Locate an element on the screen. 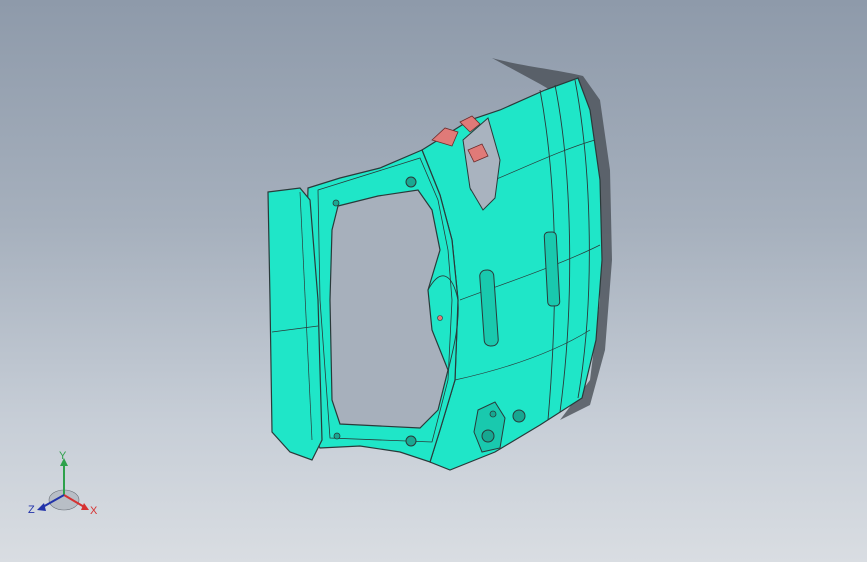  window-opening is located at coordinates (389, 309).